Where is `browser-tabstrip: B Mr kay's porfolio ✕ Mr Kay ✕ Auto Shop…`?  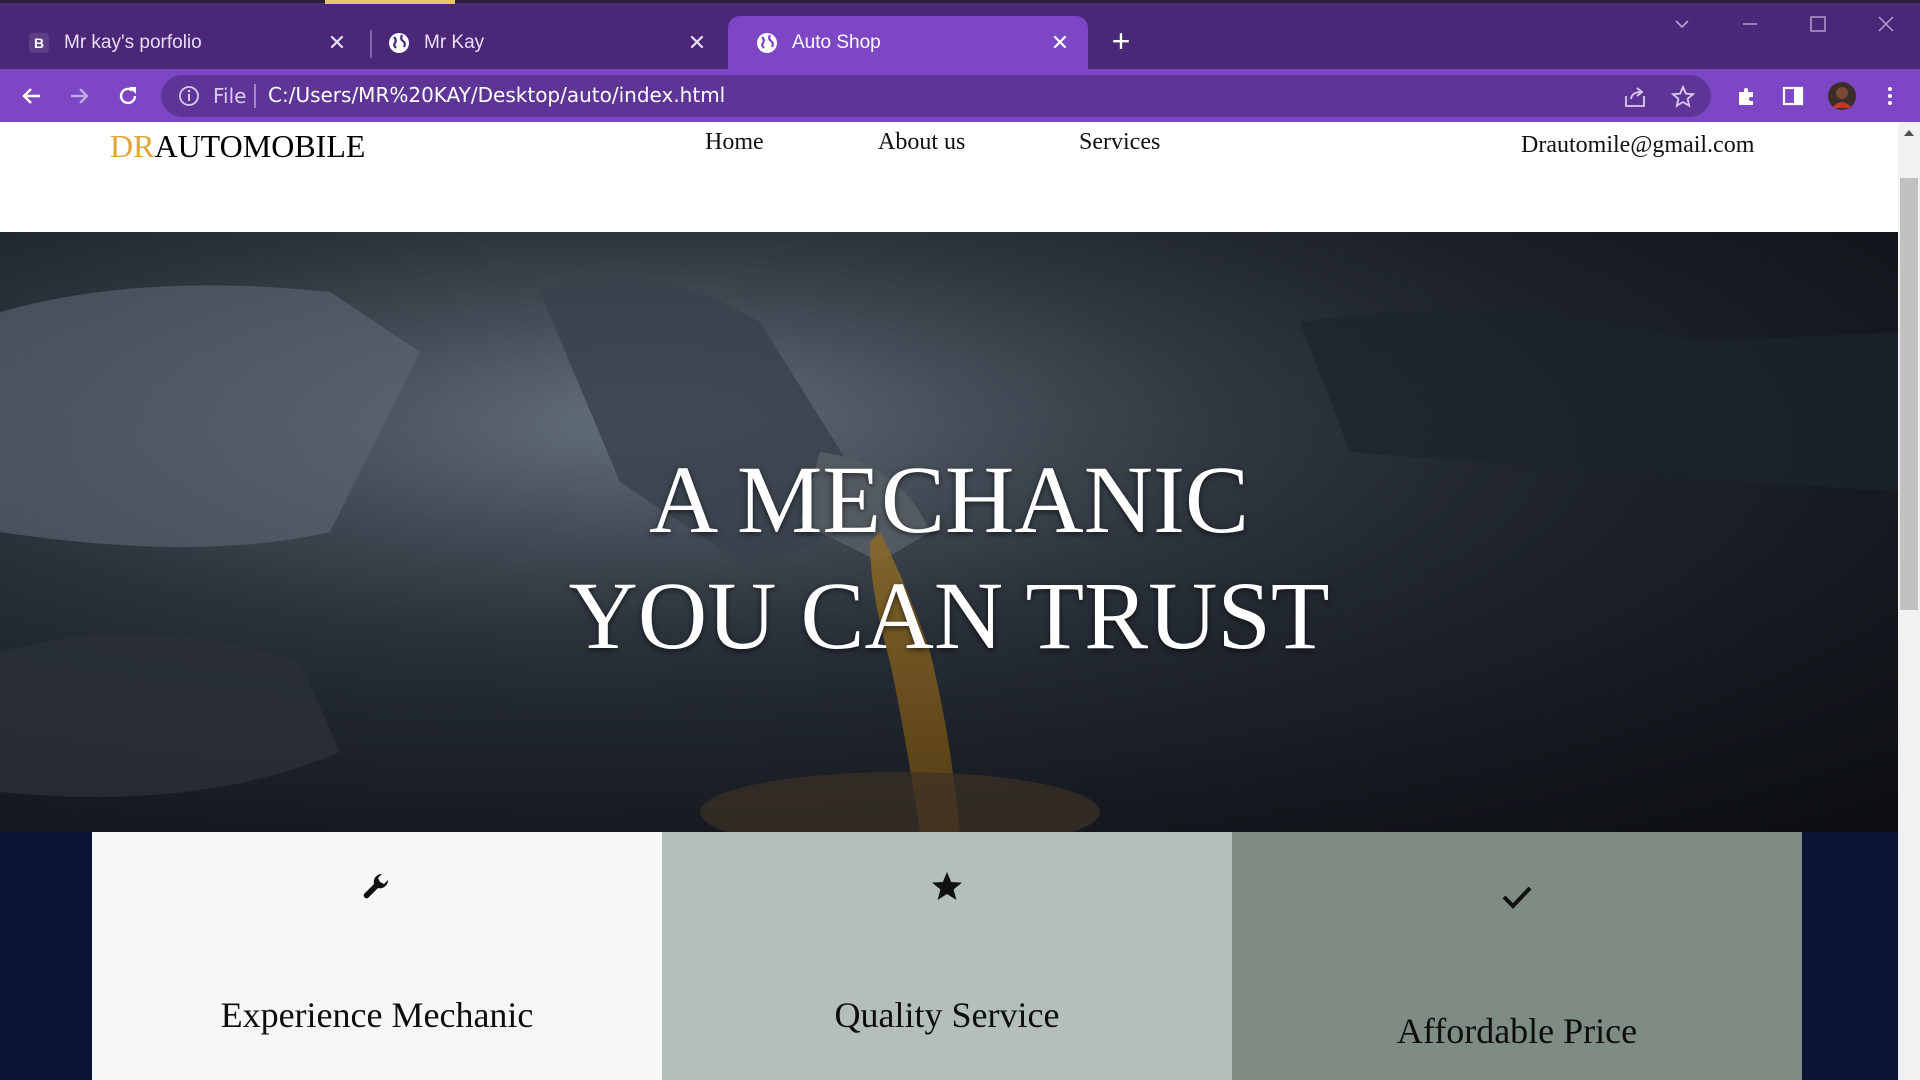
browser-tabstrip: B Mr kay's porfolio ✕ Mr Kay ✕ Auto Shop… is located at coordinates (960, 34).